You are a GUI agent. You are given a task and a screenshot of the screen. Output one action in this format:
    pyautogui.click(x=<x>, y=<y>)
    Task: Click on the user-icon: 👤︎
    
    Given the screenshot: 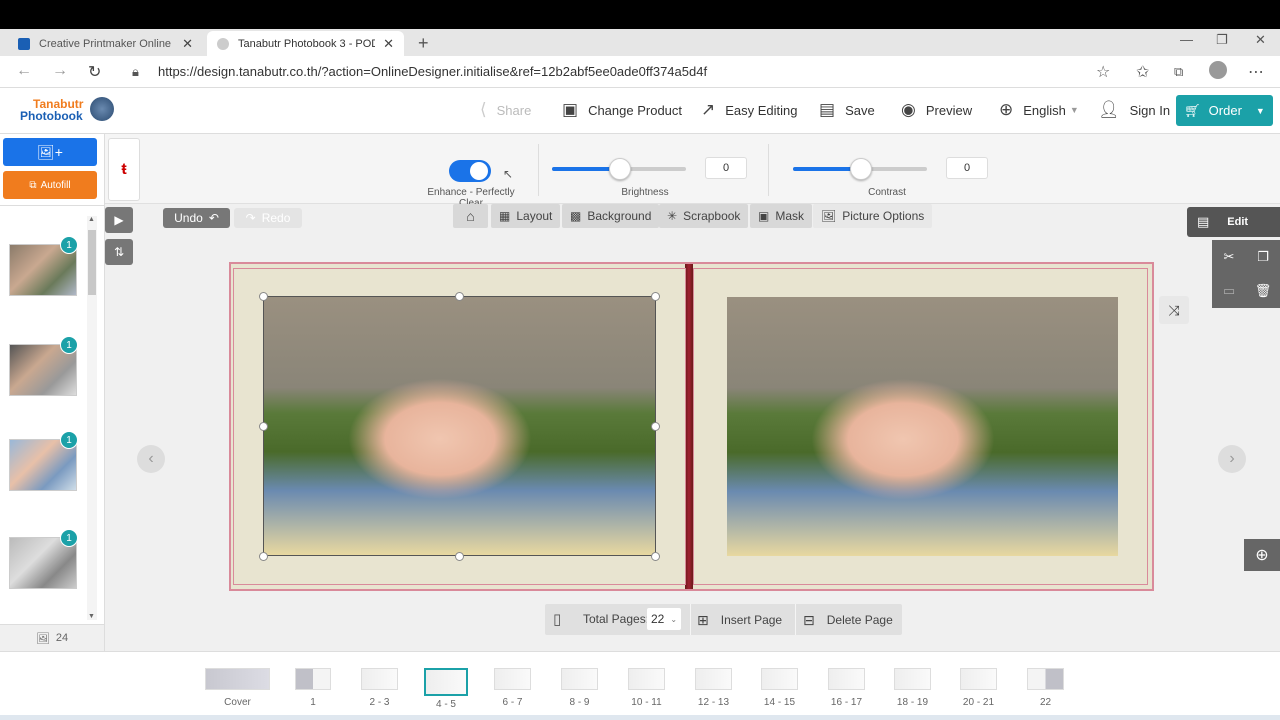 What is the action you would take?
    pyautogui.click(x=1109, y=109)
    